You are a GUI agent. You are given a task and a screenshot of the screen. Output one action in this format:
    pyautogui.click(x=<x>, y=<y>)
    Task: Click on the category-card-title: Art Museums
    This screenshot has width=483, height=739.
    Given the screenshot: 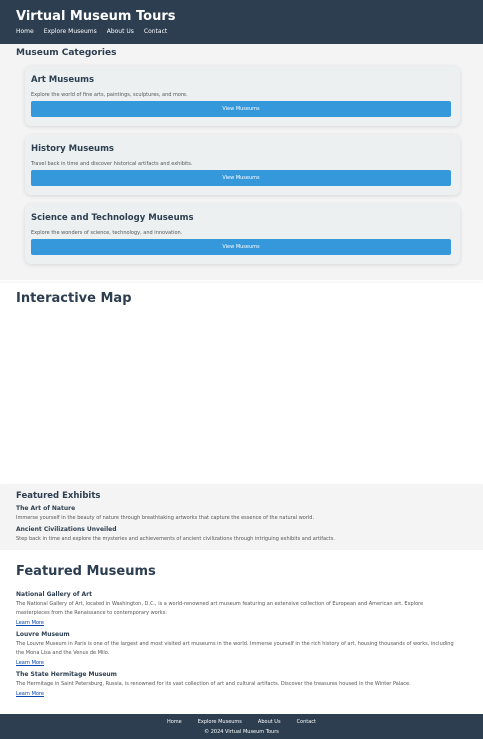 What is the action you would take?
    pyautogui.click(x=63, y=80)
    